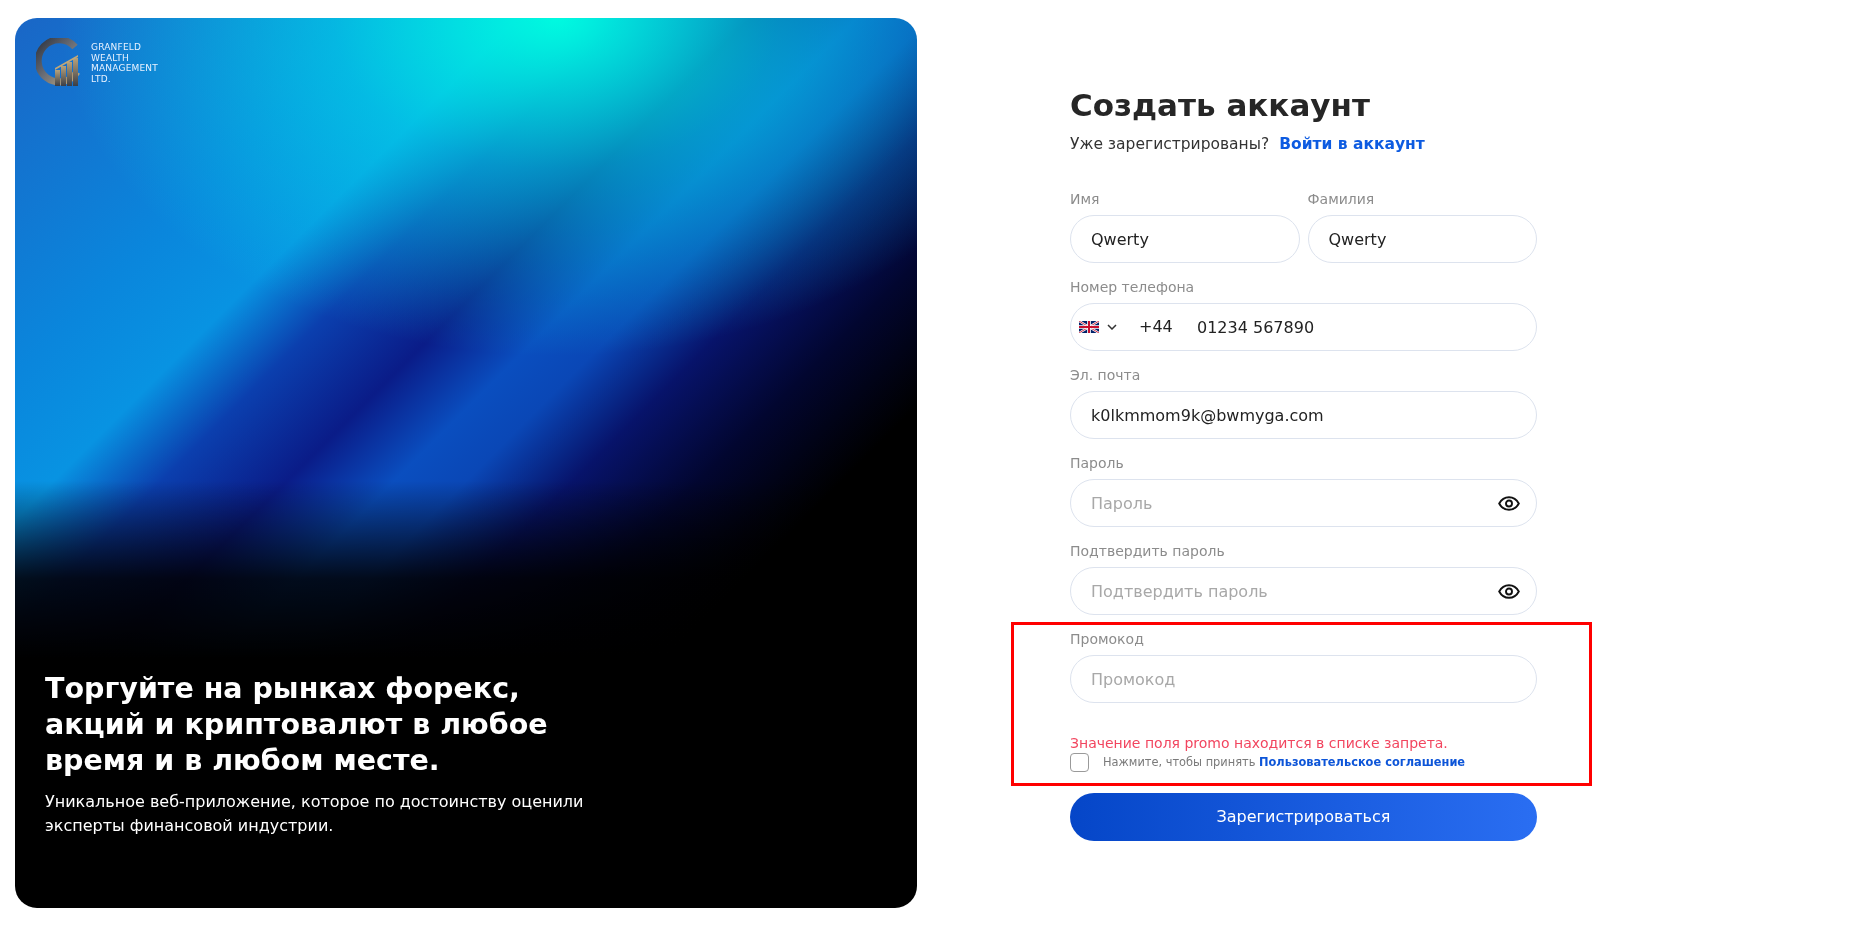 Image resolution: width=1868 pixels, height=925 pixels. I want to click on field-label: Промокод, so click(1107, 639).